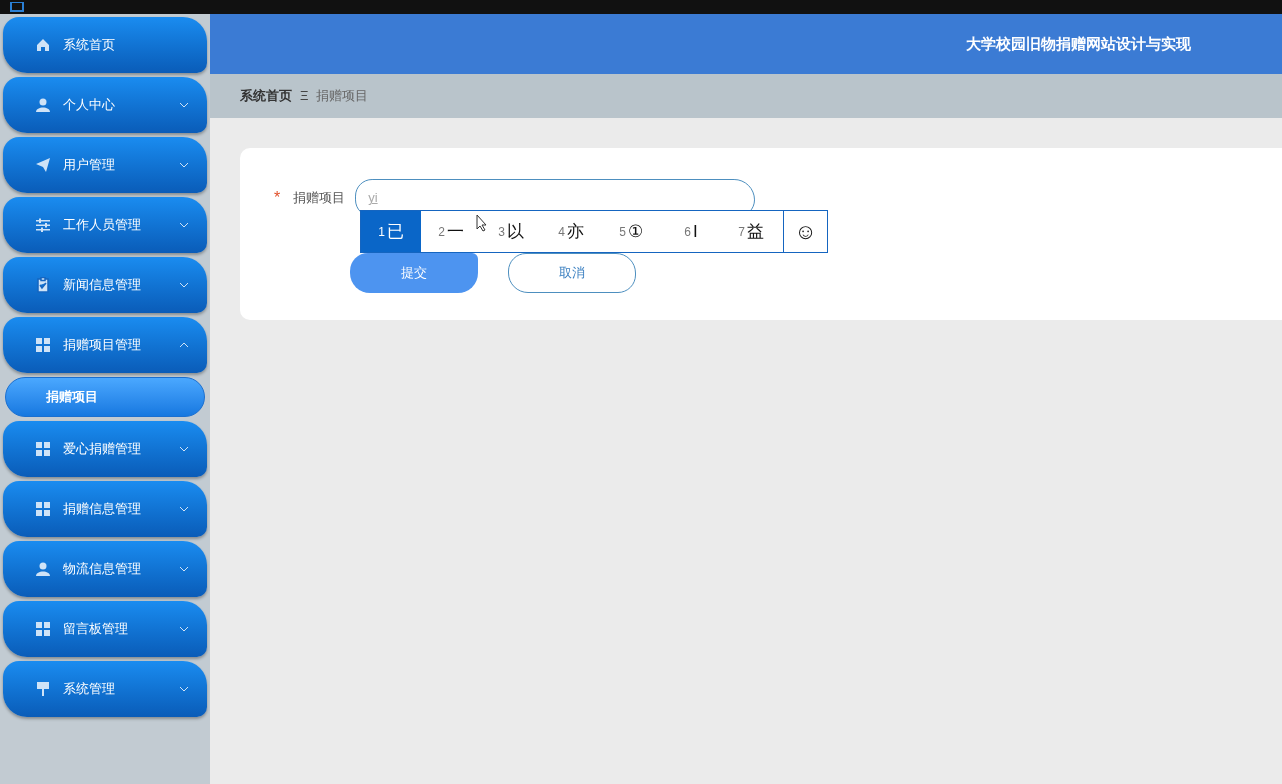 Image resolution: width=1282 pixels, height=784 pixels. Describe the element at coordinates (105, 569) in the screenshot. I see `sidebar-item: 物流信息管理` at that location.